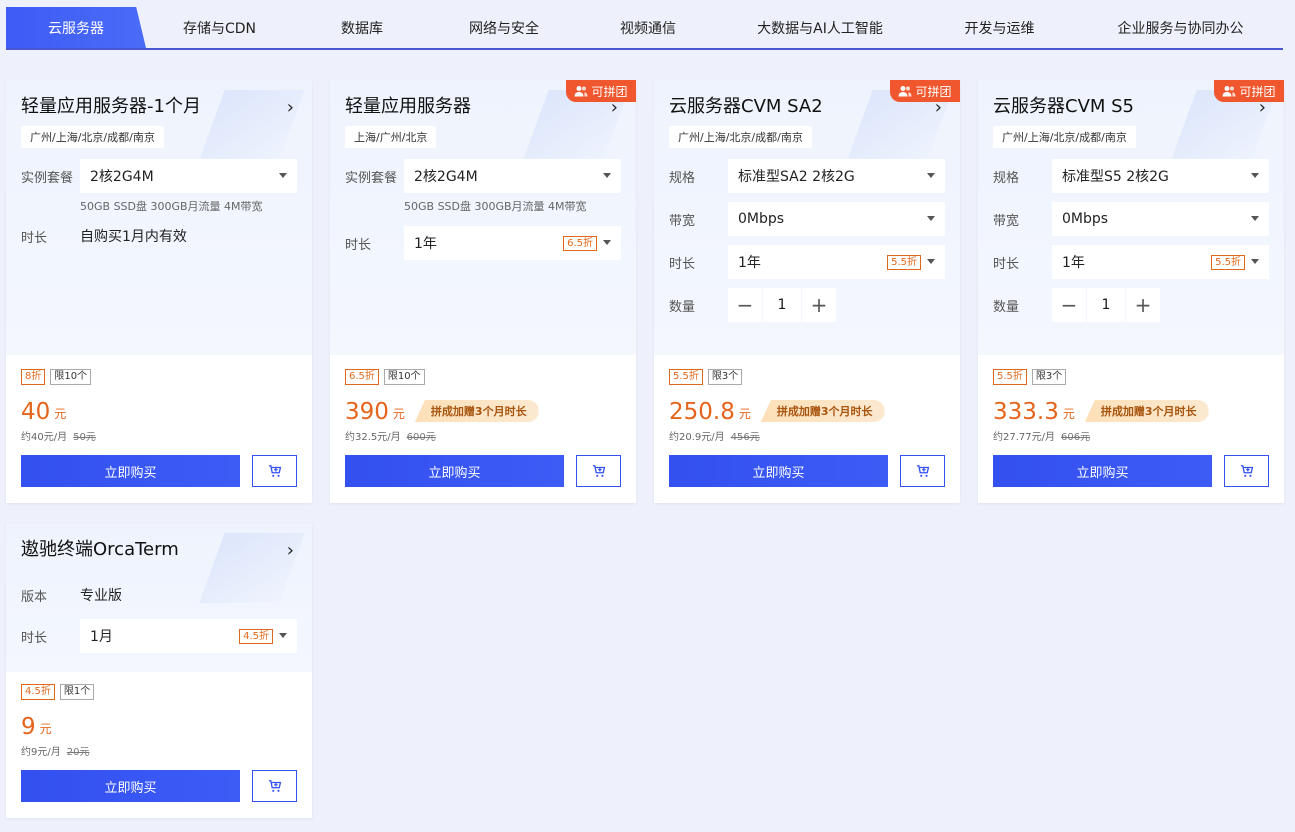  What do you see at coordinates (1064, 137) in the screenshot?
I see `region-tag: 广州/上海/北京/成都/南京` at bounding box center [1064, 137].